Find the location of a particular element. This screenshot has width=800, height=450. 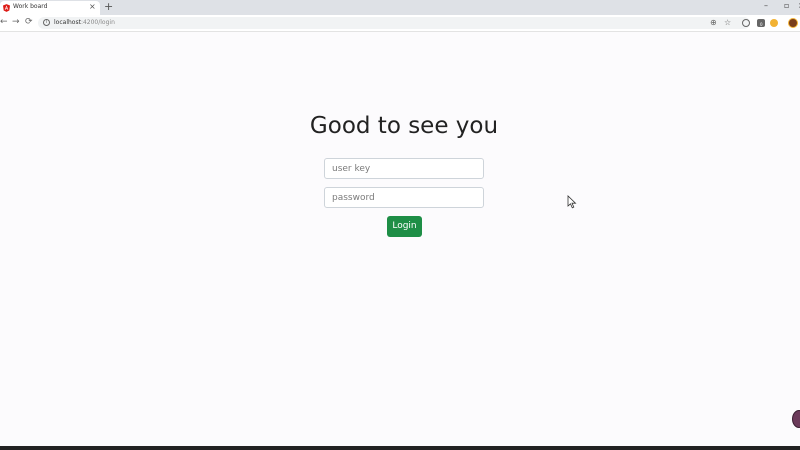

browser-tab: Work board × is located at coordinates (50, 8).